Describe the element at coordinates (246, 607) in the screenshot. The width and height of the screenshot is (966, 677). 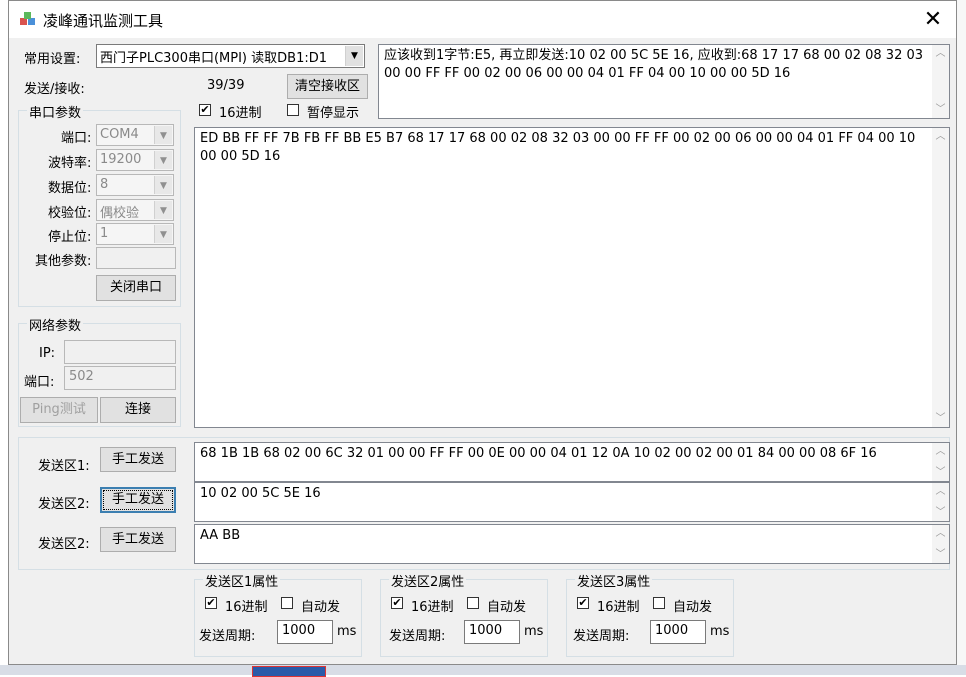
I see `zone-1-hex-label: 16进制` at that location.